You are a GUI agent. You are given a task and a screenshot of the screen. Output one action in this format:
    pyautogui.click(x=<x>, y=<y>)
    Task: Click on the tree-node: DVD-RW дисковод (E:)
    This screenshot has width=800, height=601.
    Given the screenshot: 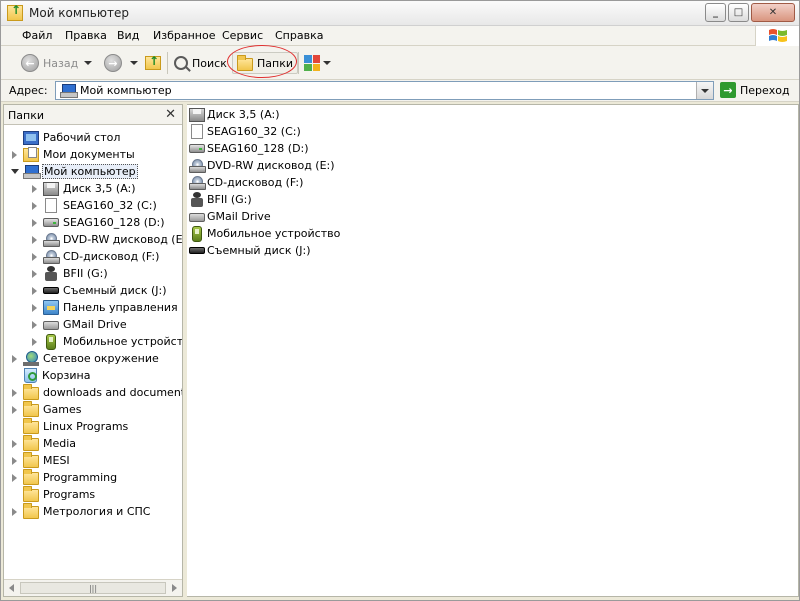 What is the action you would take?
    pyautogui.click(x=106, y=239)
    